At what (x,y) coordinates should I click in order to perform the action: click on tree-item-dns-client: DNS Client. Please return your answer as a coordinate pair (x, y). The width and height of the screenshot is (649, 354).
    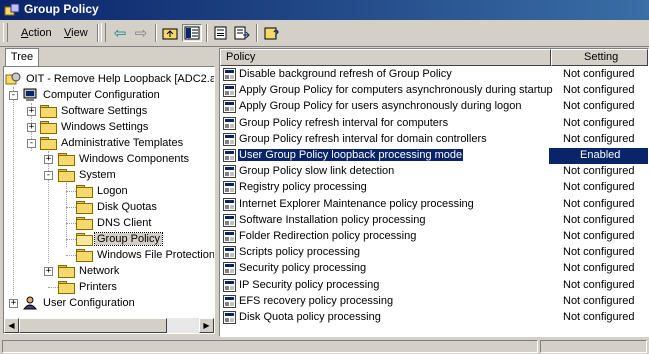
    Looking at the image, I should click on (114, 223).